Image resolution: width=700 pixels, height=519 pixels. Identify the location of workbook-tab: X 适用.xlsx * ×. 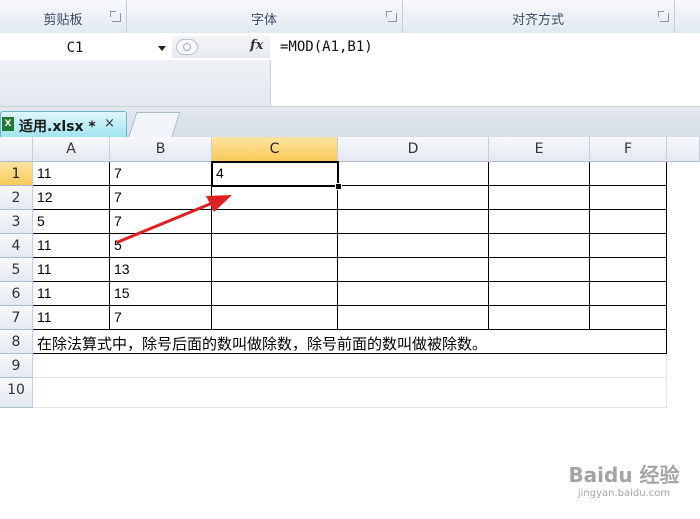
(63, 124).